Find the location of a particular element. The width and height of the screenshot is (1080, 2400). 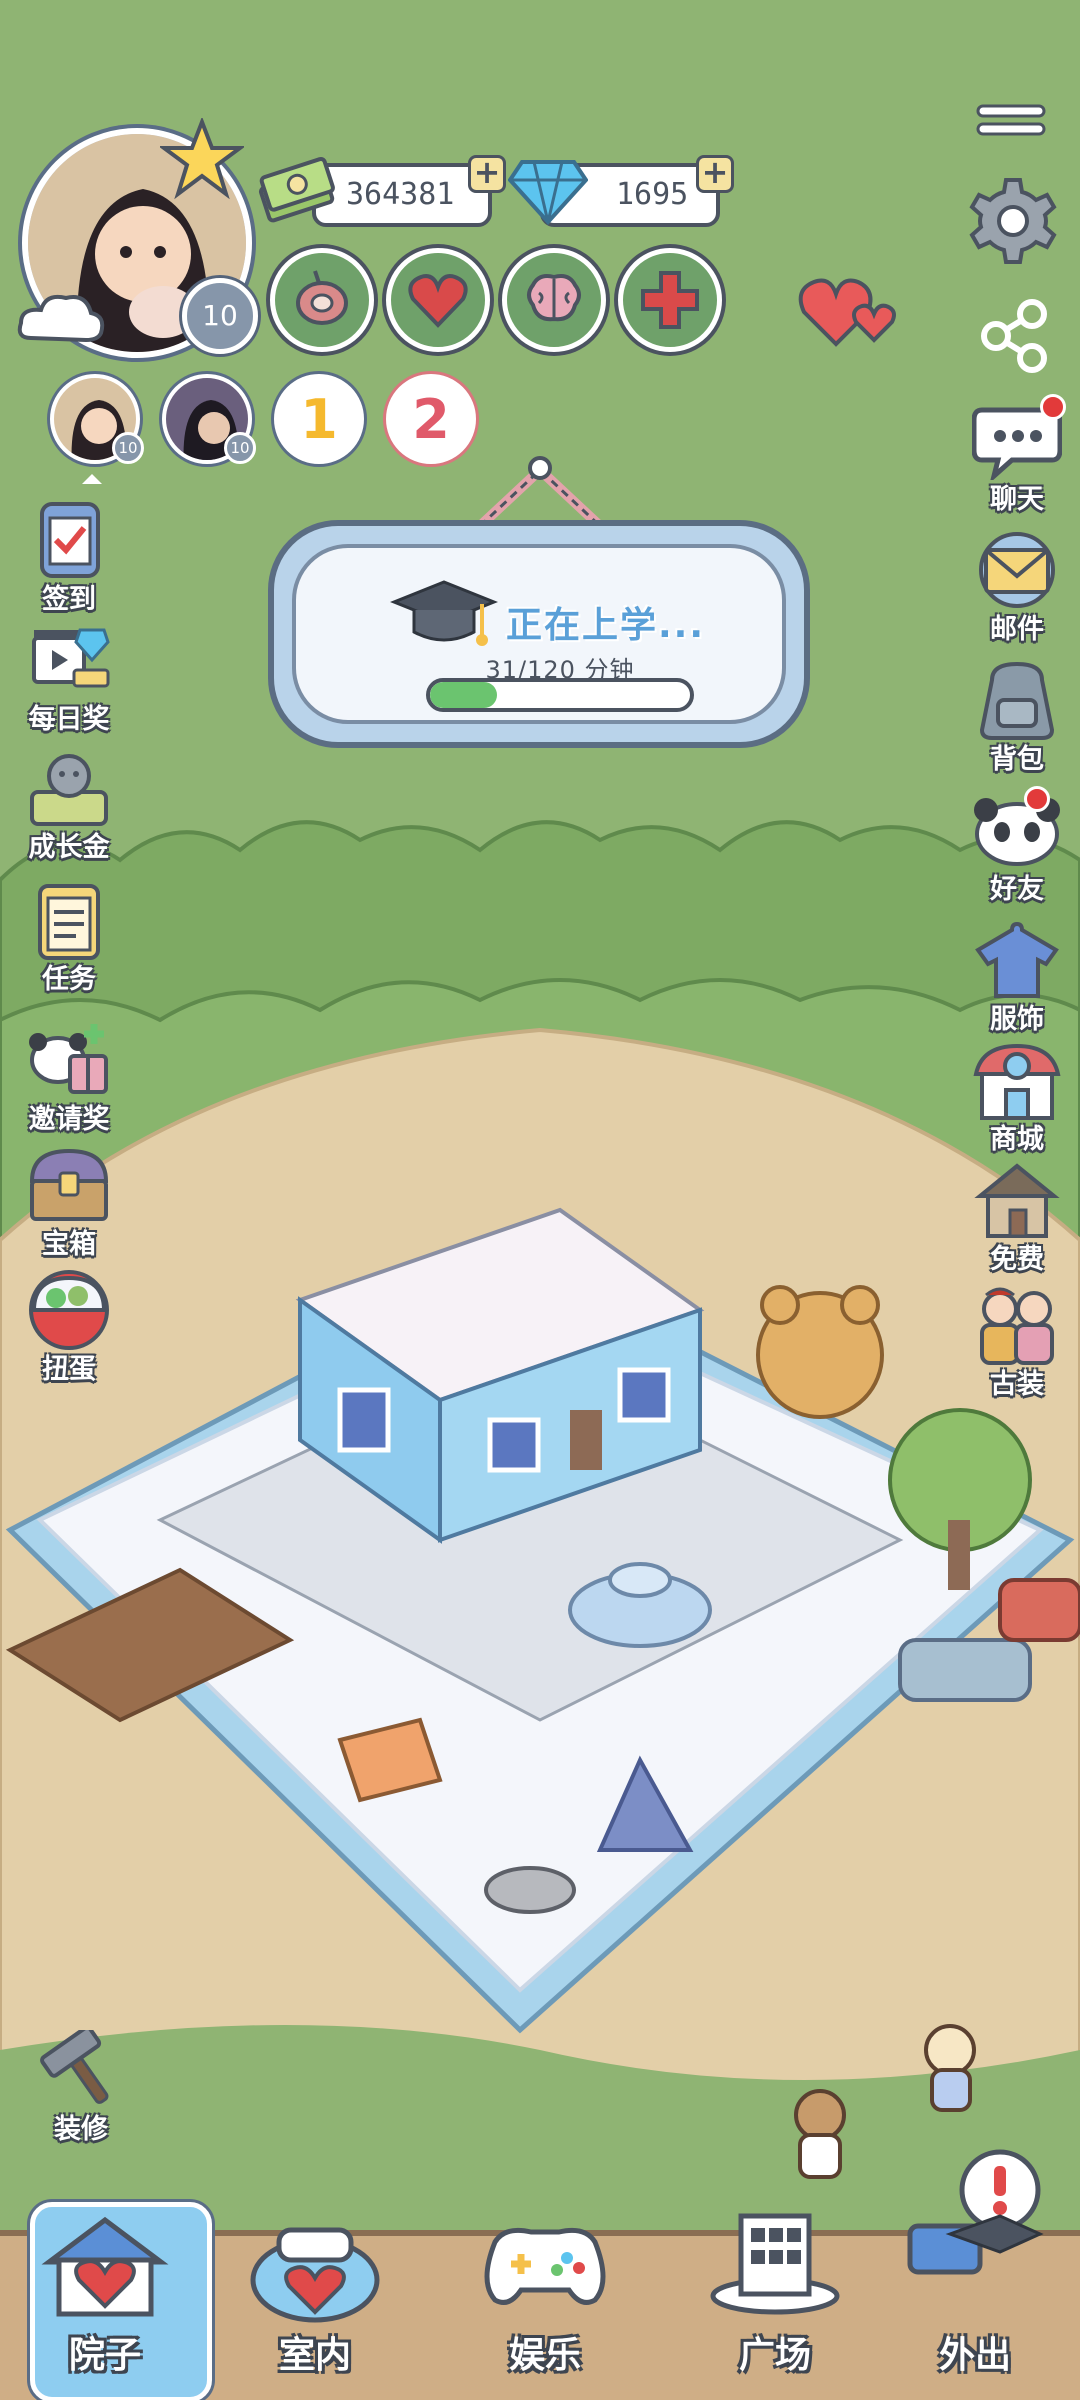

diamond-value: 1695 is located at coordinates (652, 194).